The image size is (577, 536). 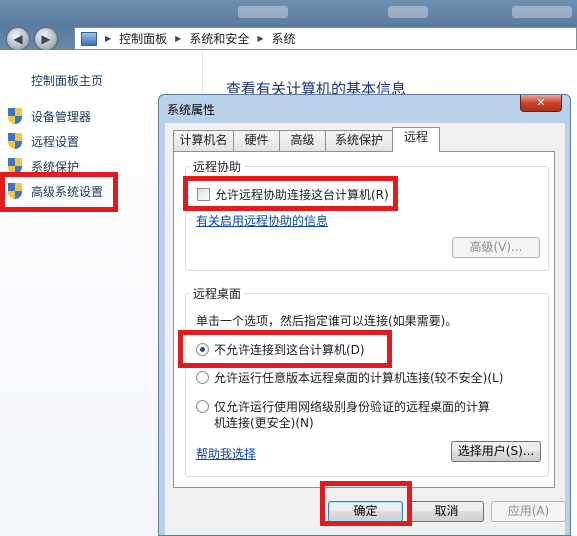 What do you see at coordinates (416, 139) in the screenshot?
I see `tab-remote: 远程` at bounding box center [416, 139].